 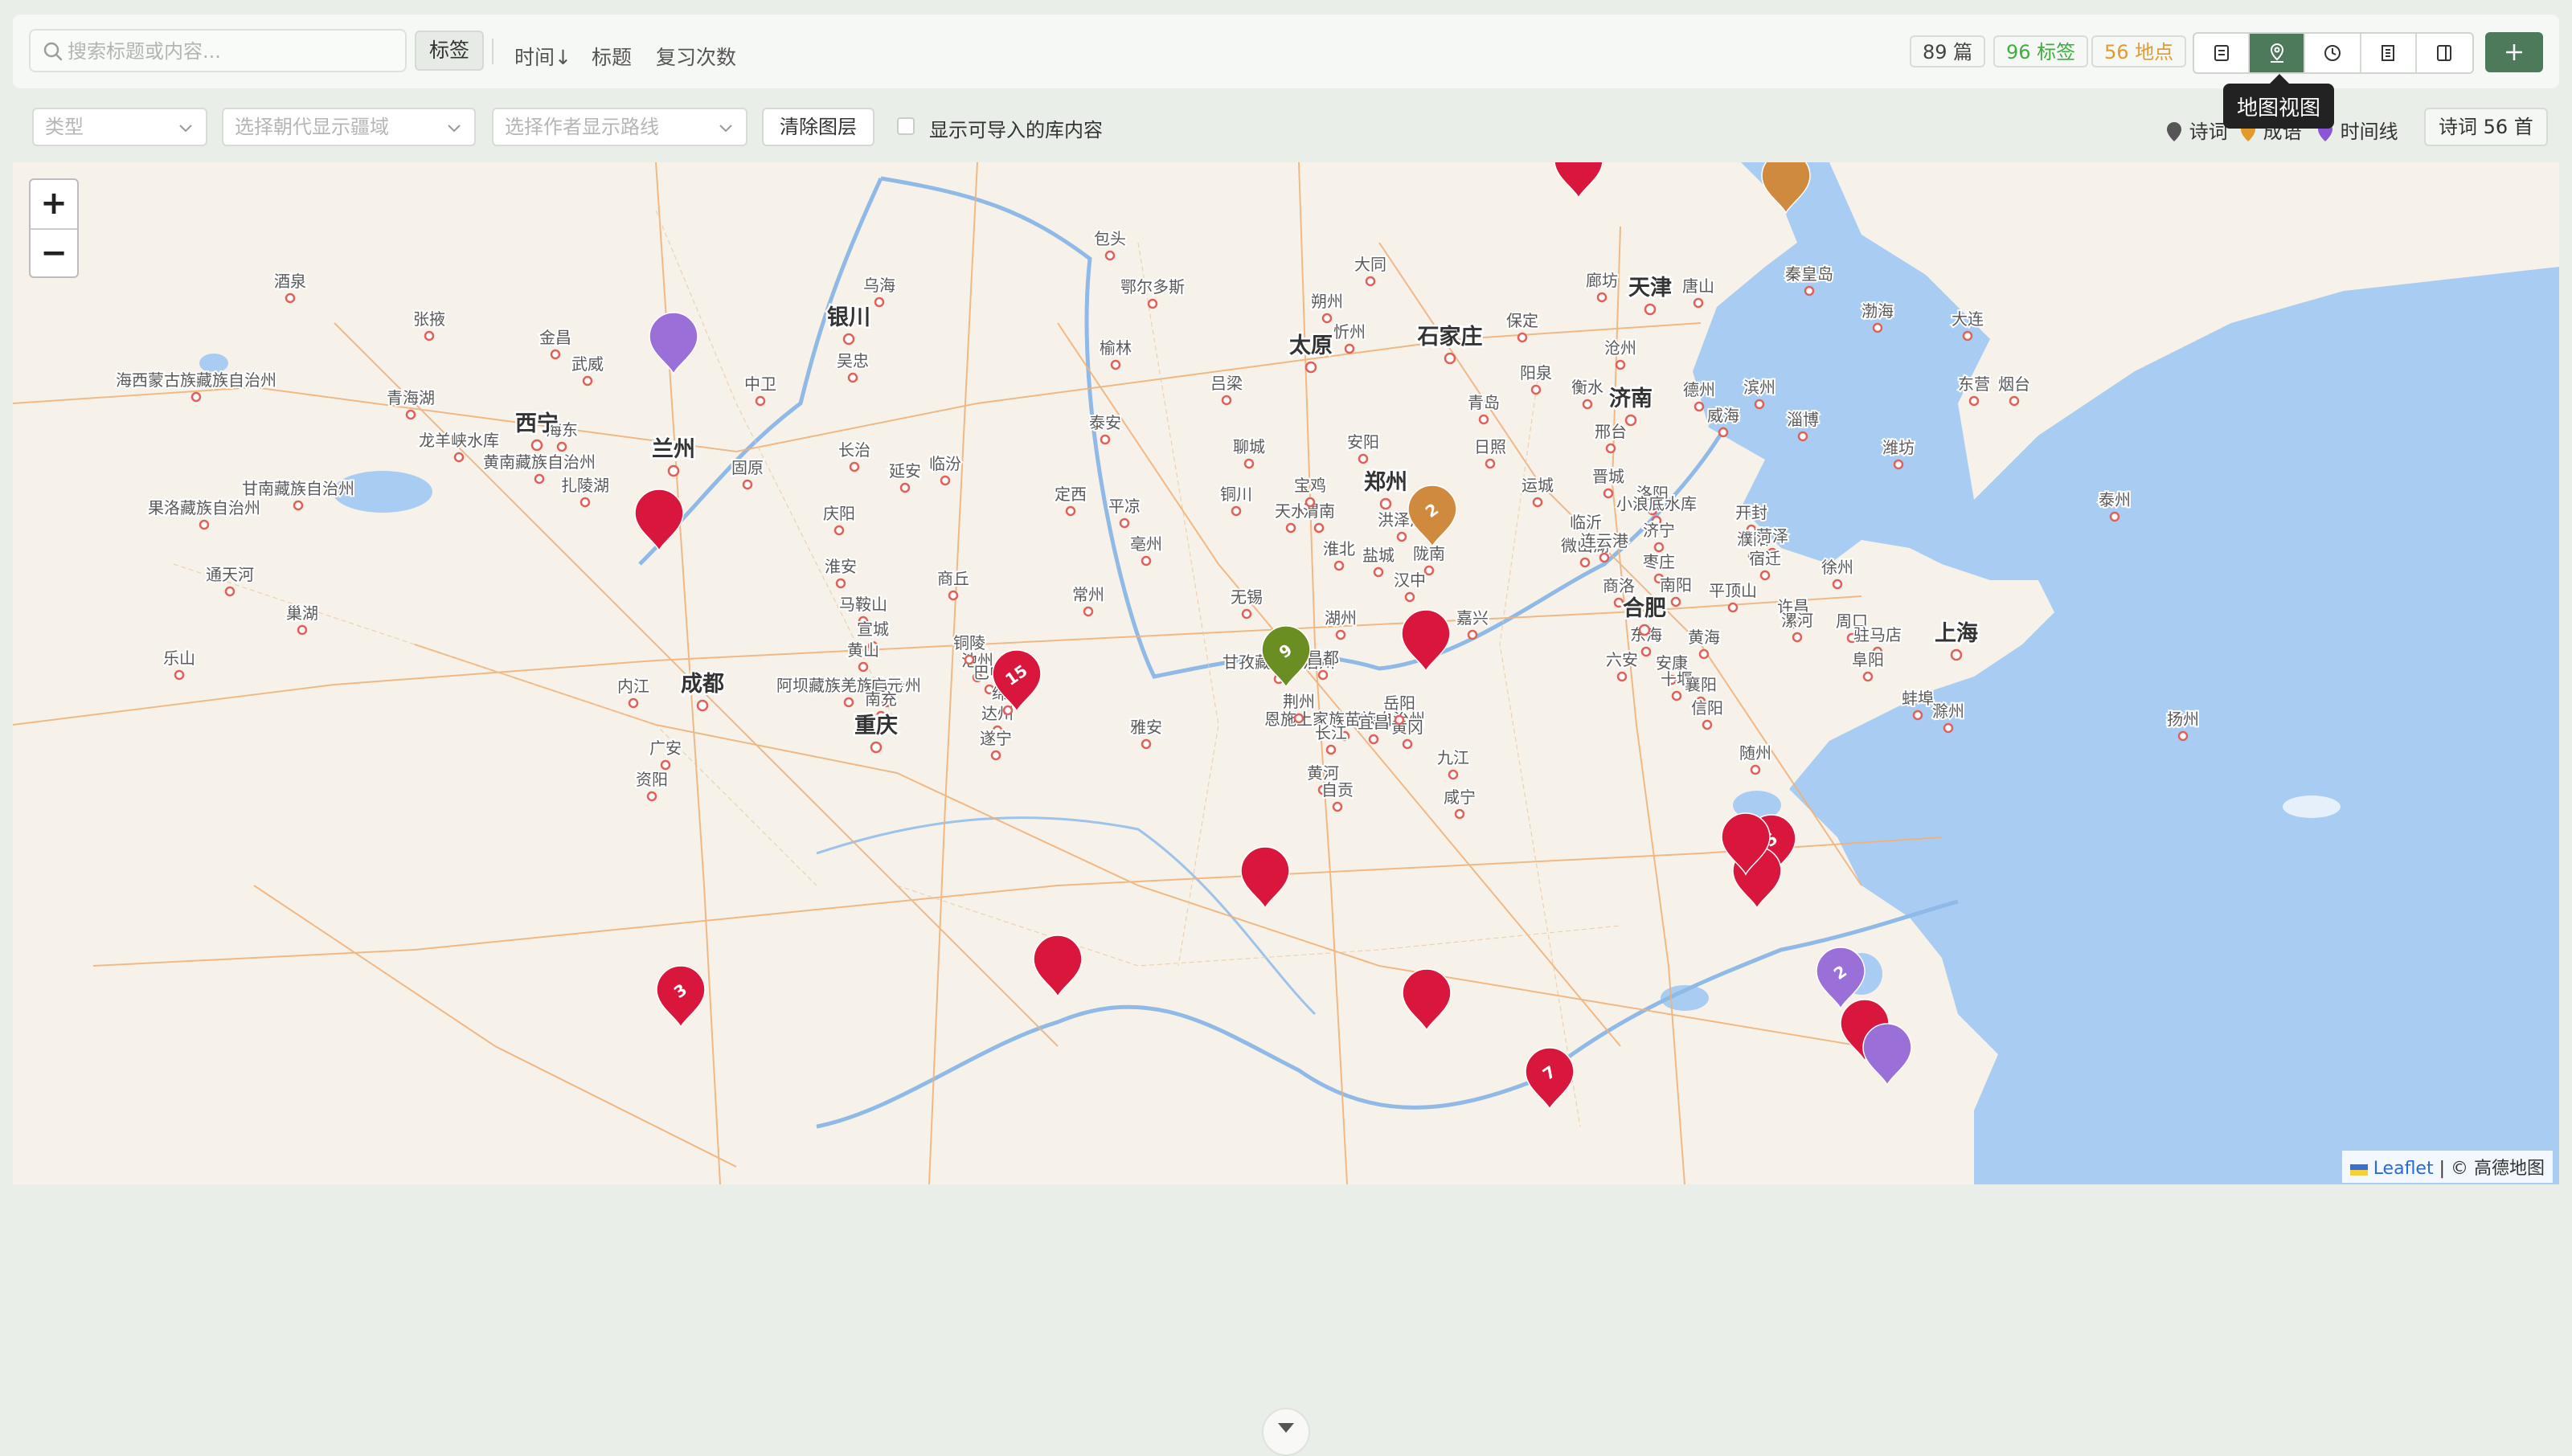 I want to click on dynasty-select: 选择朝代显示疆域, so click(x=349, y=127).